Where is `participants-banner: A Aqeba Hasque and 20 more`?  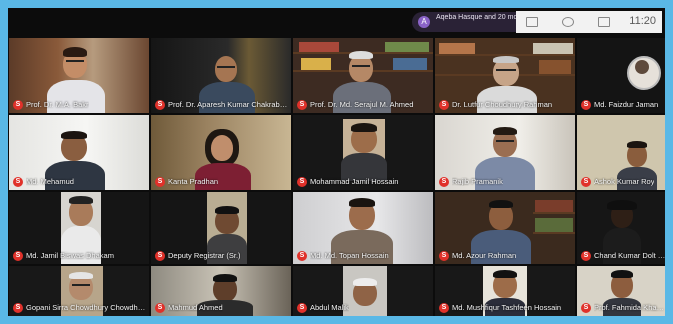
participants-banner: A Aqeba Hasque and 20 more is located at coordinates (471, 22).